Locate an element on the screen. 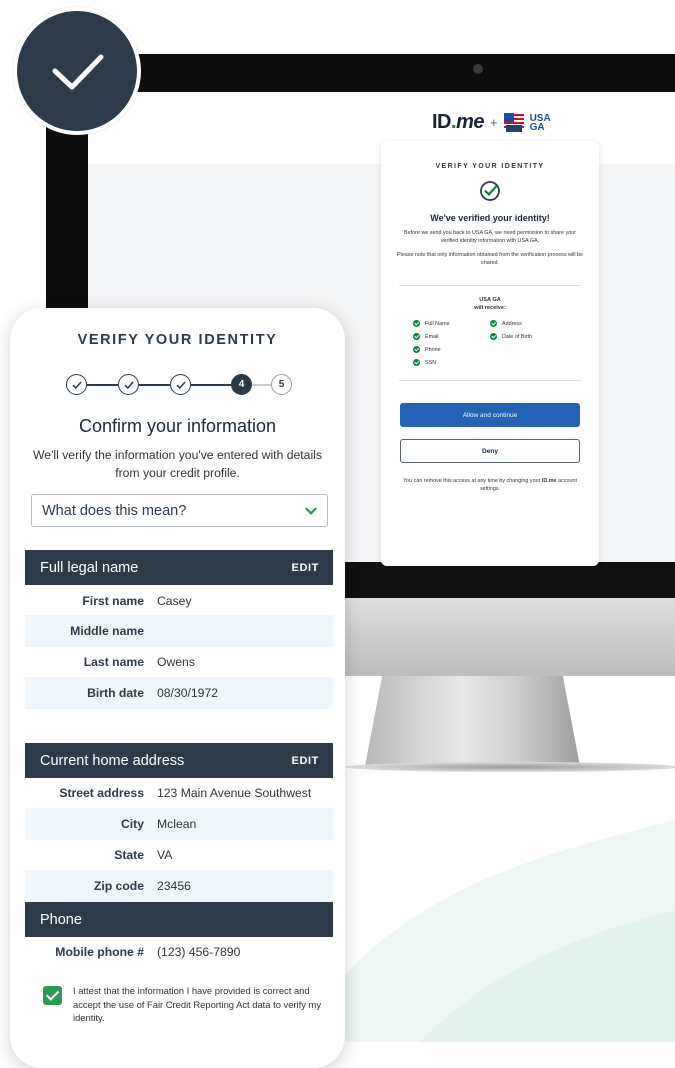 This screenshot has width=675, height=1068. step-1-complete-check-icon is located at coordinates (76, 384).